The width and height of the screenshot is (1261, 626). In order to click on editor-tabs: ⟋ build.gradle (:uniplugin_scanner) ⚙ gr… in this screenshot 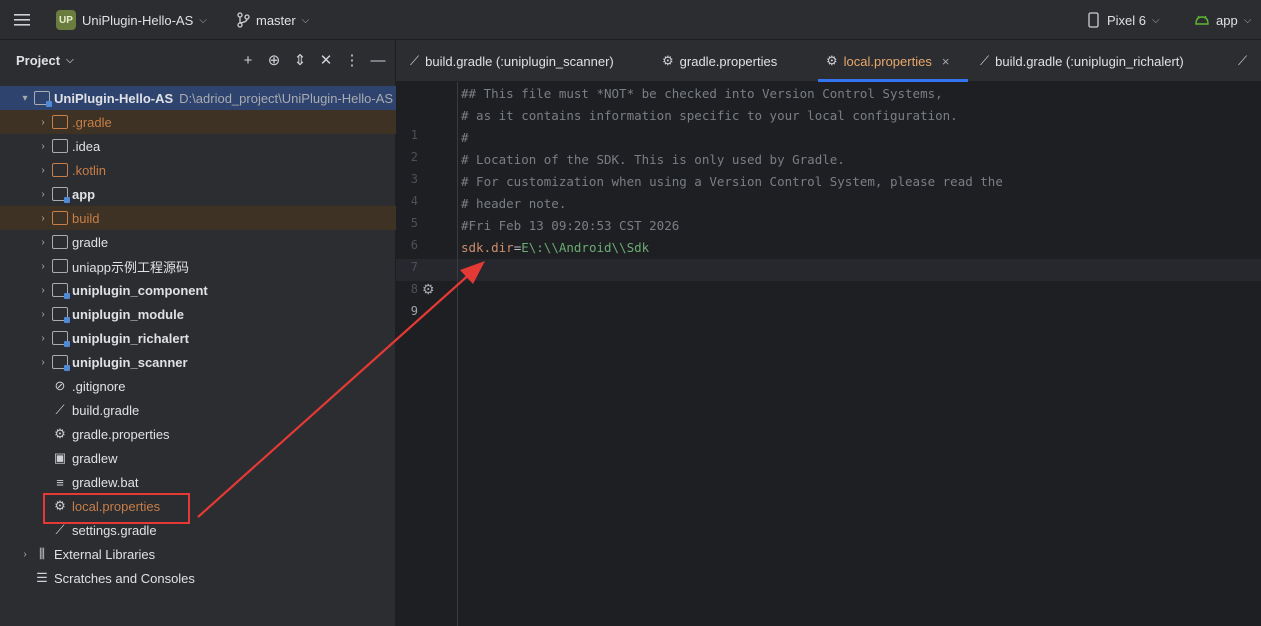, I will do `click(828, 61)`.